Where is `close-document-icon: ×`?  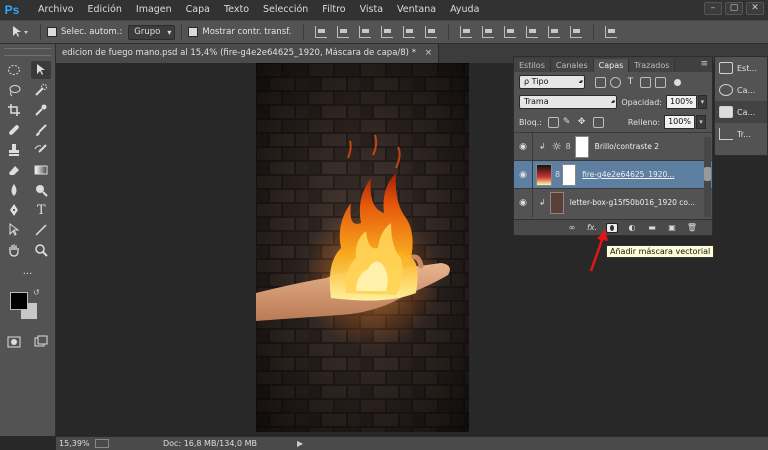 close-document-icon: × is located at coordinates (429, 53).